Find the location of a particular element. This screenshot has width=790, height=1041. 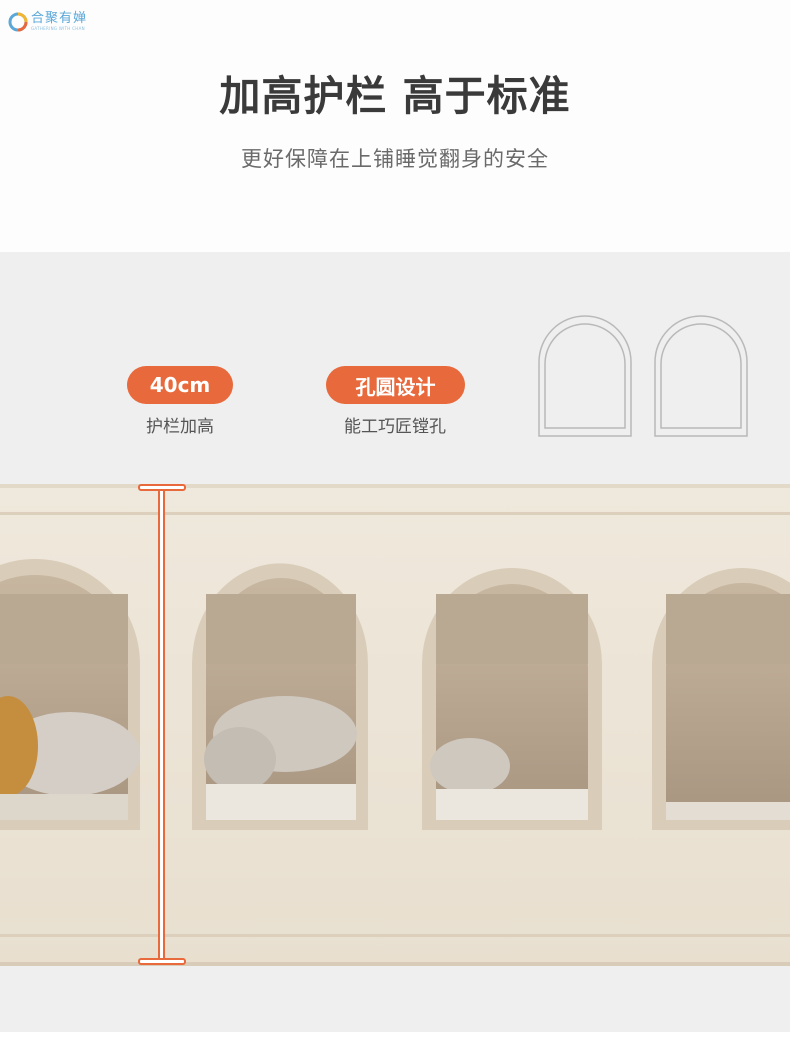

height-feature-text: 护栏加高 is located at coordinates (180, 427).